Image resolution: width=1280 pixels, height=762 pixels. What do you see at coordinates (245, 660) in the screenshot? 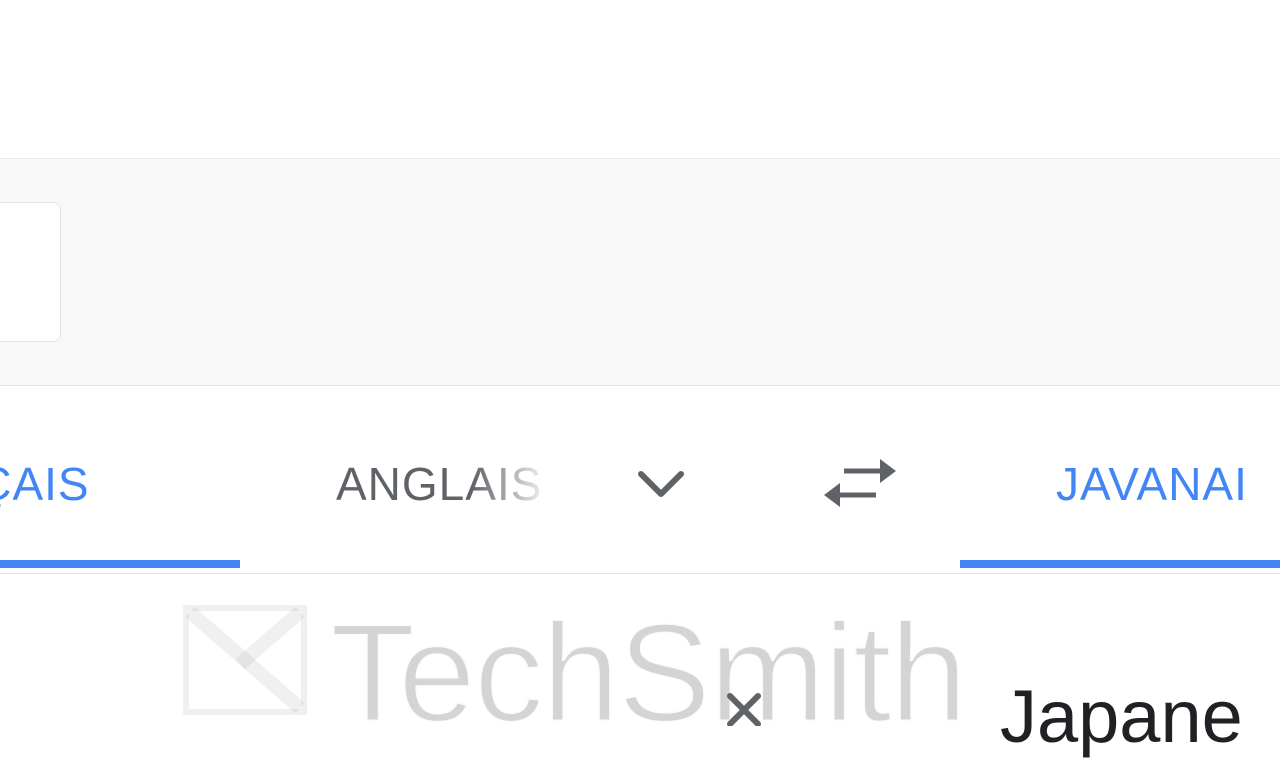
I see `techsmith-logo-icon` at bounding box center [245, 660].